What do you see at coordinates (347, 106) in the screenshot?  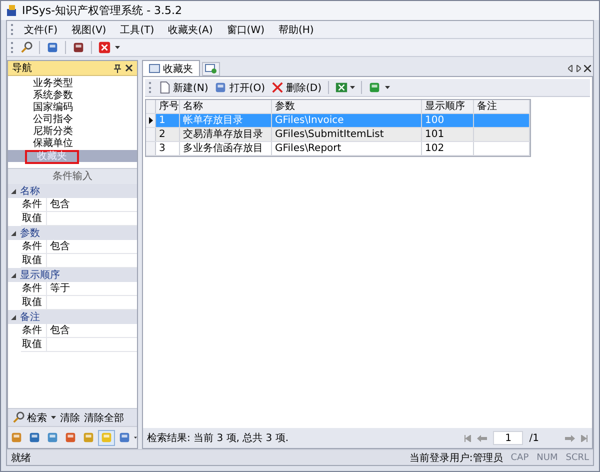 I see `column-header: 参数` at bounding box center [347, 106].